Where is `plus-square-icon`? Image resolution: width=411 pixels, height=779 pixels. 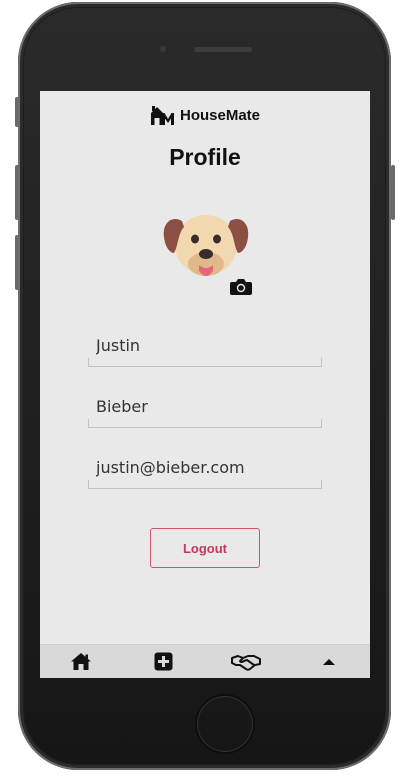 plus-square-icon is located at coordinates (163, 661).